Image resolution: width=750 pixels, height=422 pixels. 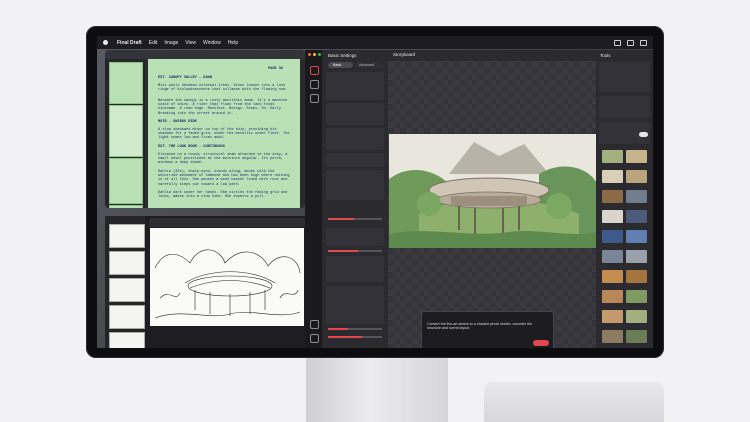 What do you see at coordinates (129, 43) in the screenshot?
I see `menu-app-name: Final Draft` at bounding box center [129, 43].